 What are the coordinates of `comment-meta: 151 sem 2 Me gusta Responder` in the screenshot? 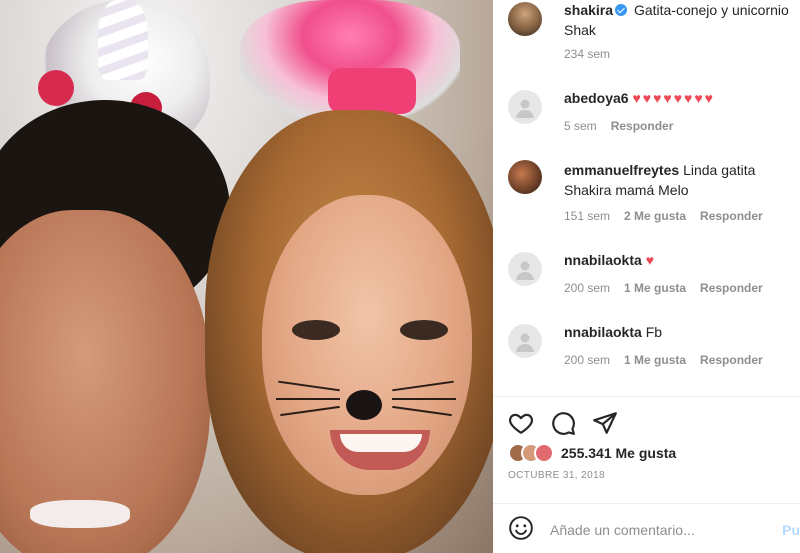 It's located at (663, 216).